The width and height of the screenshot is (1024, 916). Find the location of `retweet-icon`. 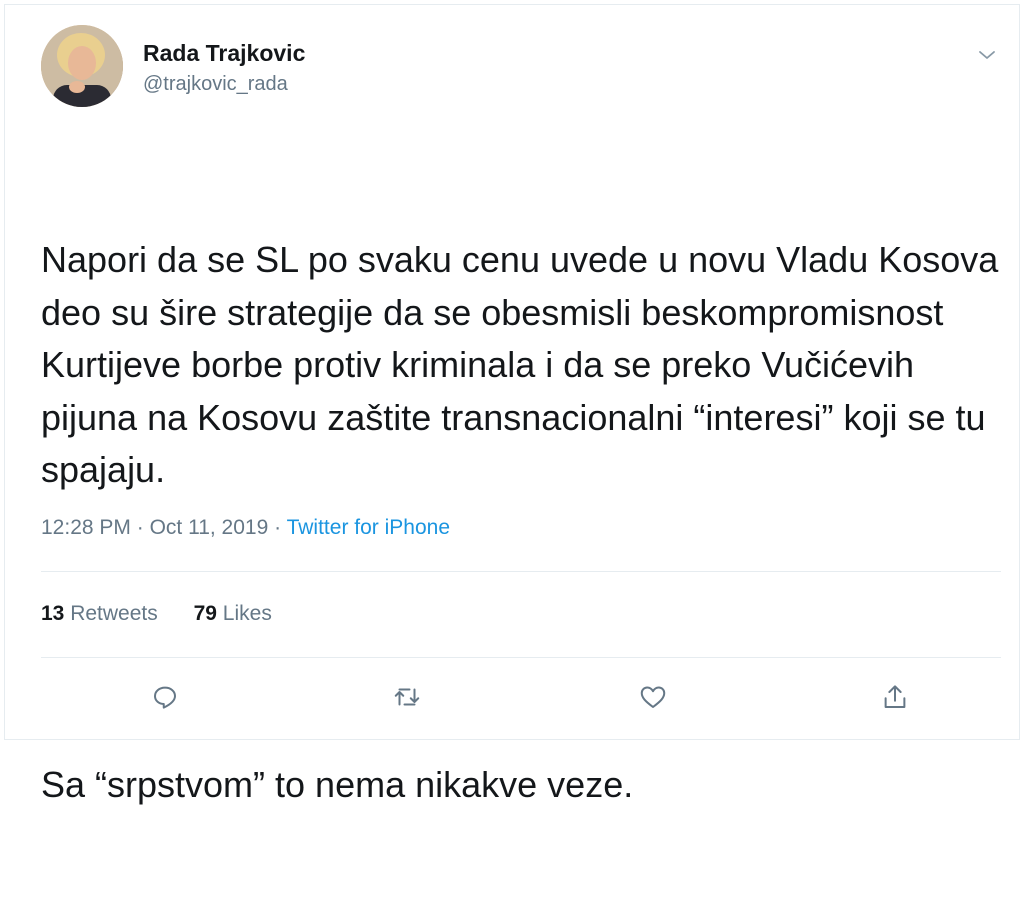

retweet-icon is located at coordinates (407, 697).